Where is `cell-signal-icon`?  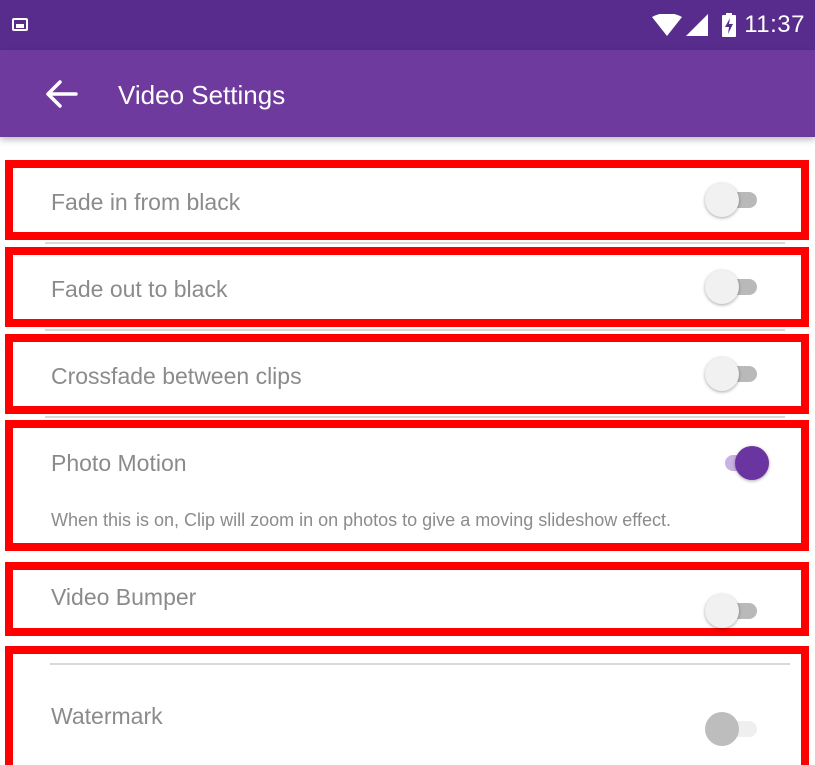 cell-signal-icon is located at coordinates (697, 25).